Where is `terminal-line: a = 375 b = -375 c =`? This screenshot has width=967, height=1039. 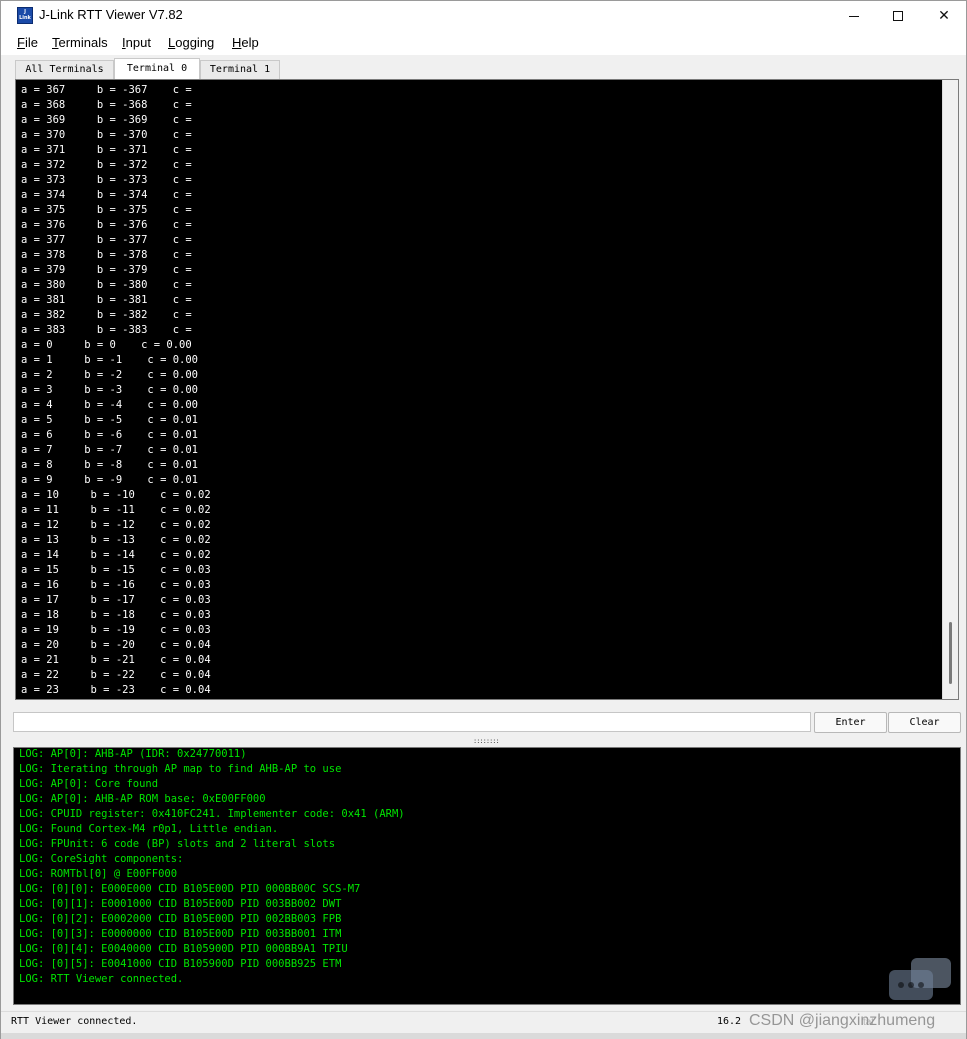
terminal-line: a = 375 b = -375 c = is located at coordinates (106, 210).